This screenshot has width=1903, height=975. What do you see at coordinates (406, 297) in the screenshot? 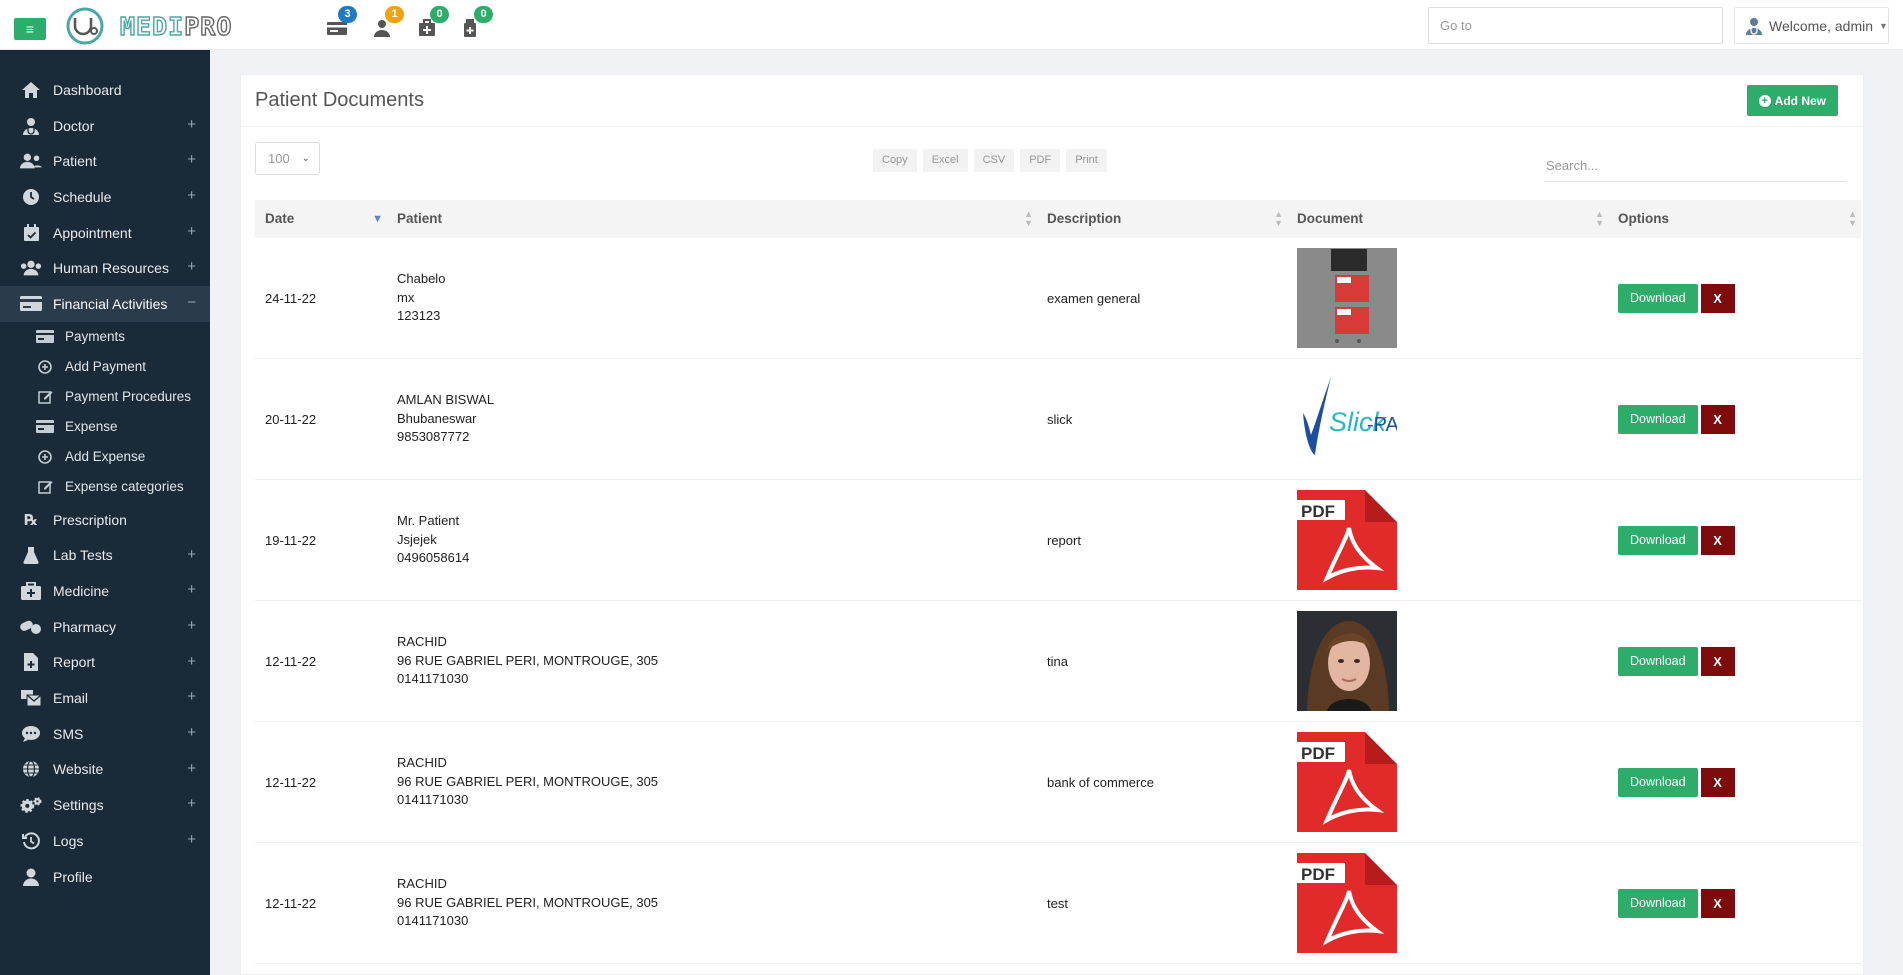
I see `patient-address: mx` at bounding box center [406, 297].